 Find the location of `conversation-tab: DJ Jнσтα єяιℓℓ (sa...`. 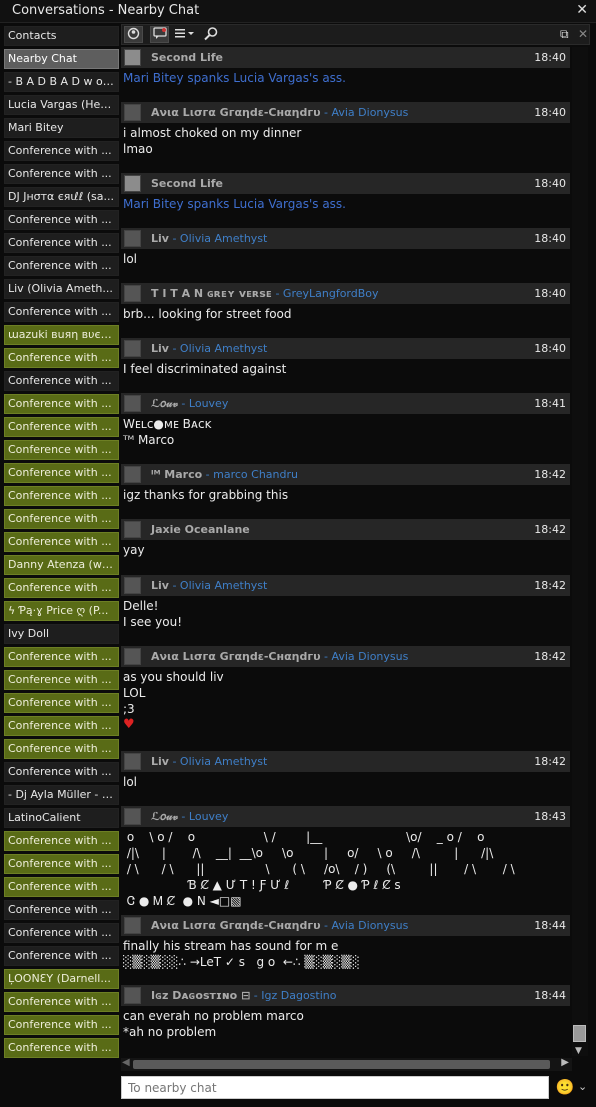

conversation-tab: DJ Jнσтα єяιℓℓ (sa... is located at coordinates (61, 197).